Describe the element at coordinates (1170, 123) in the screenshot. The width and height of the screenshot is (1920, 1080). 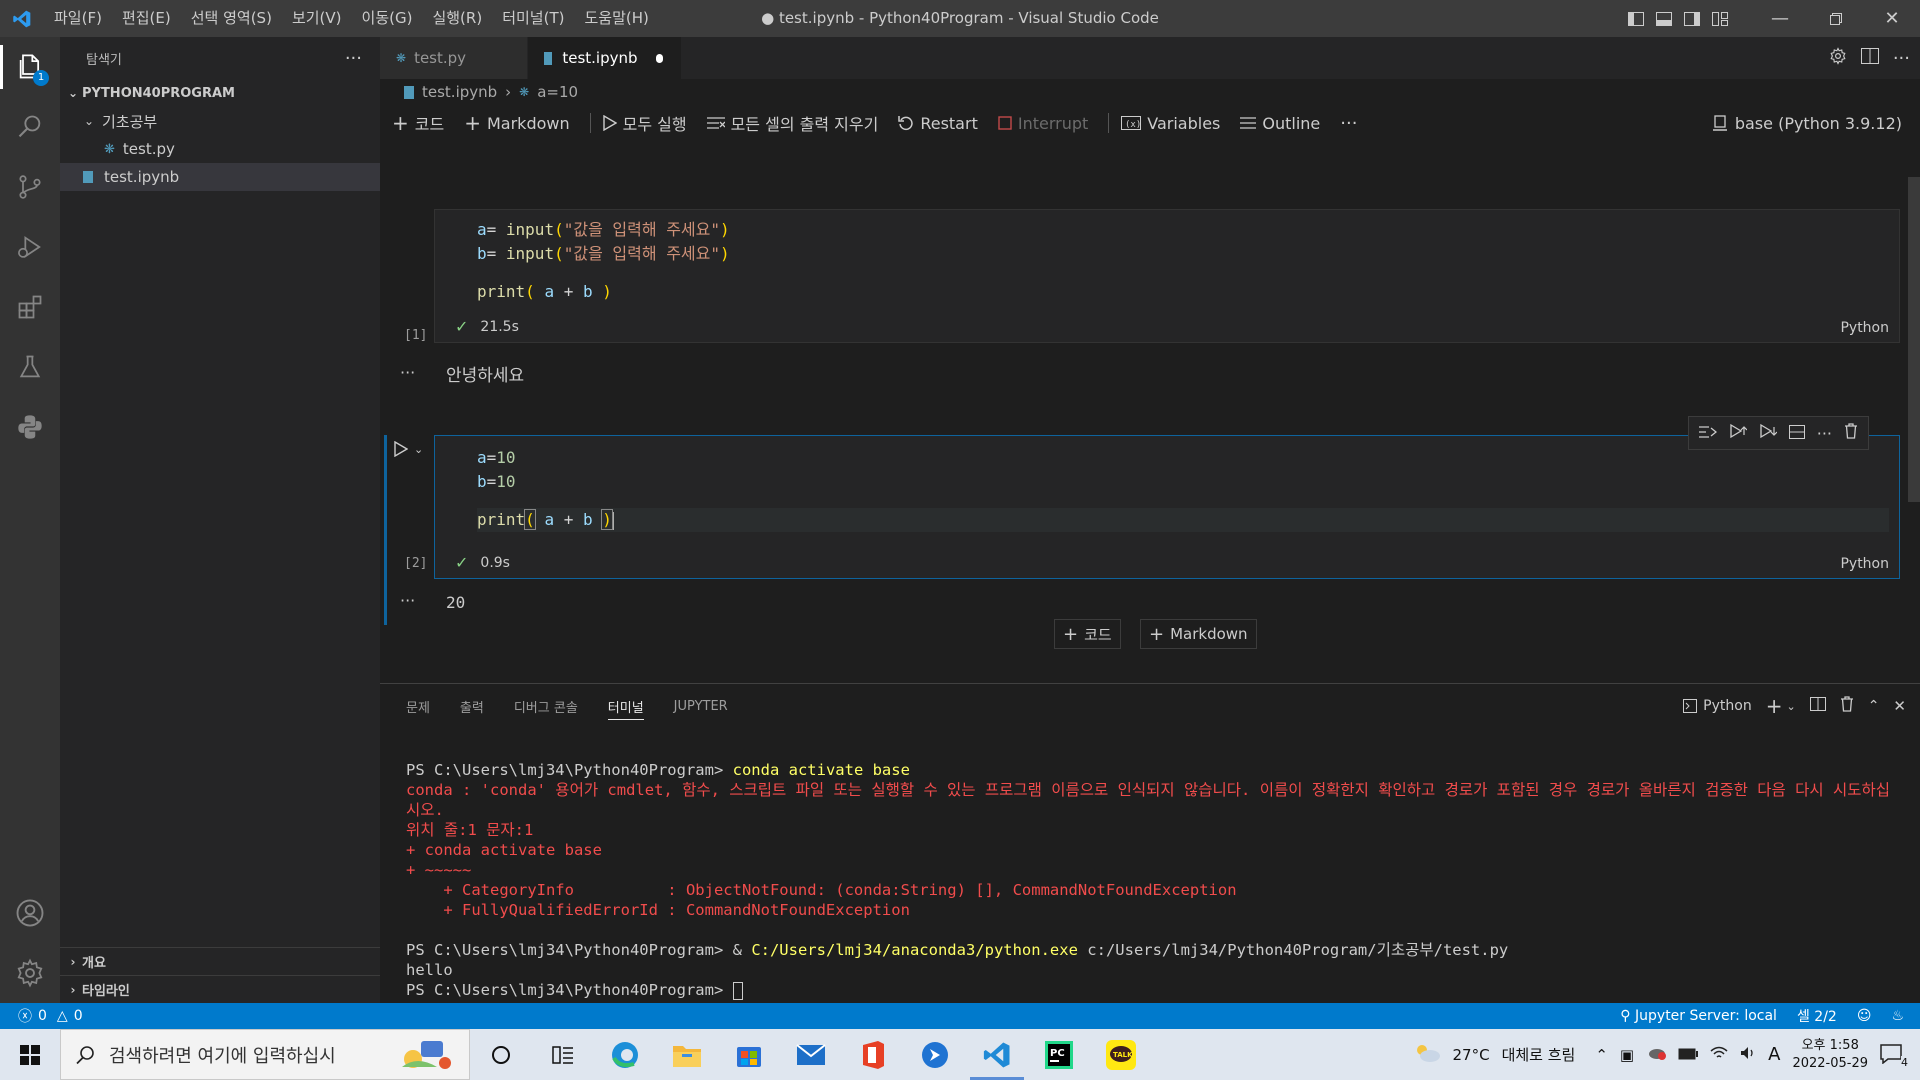
I see `variables-button: (x) Variables` at that location.